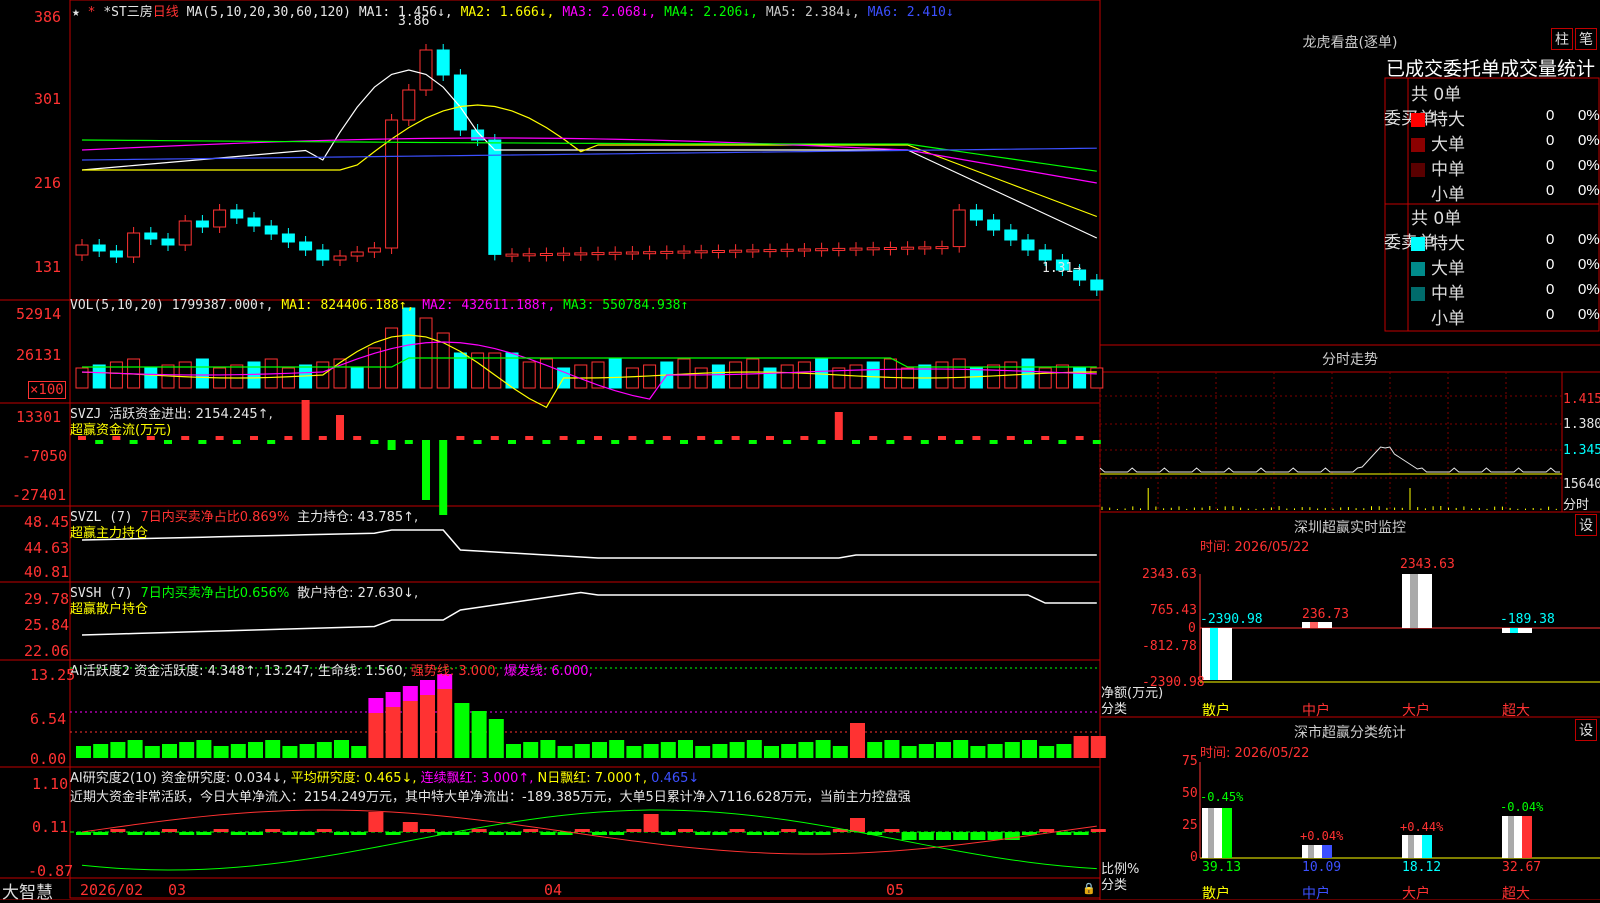  Describe the element at coordinates (1448, 244) in the screenshot. I see `row-name: 特大` at that location.